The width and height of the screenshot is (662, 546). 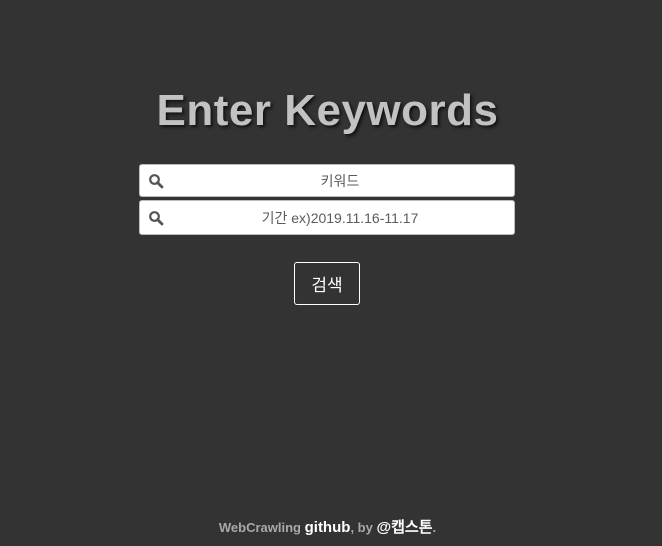 I want to click on author-link: @캡스톤, so click(x=404, y=527).